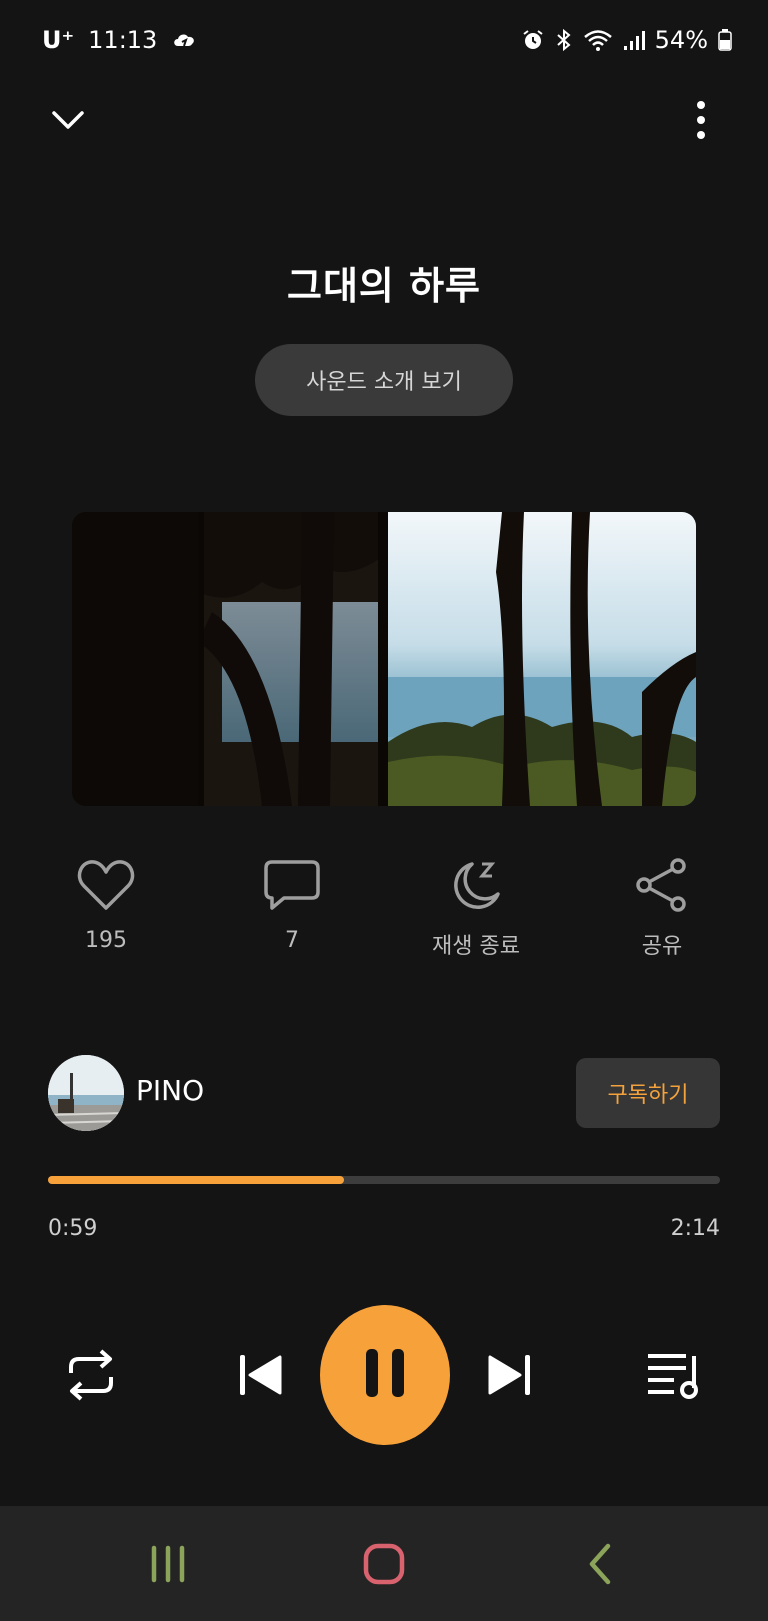 This screenshot has width=768, height=1621. I want to click on progress-fill, so click(196, 1180).